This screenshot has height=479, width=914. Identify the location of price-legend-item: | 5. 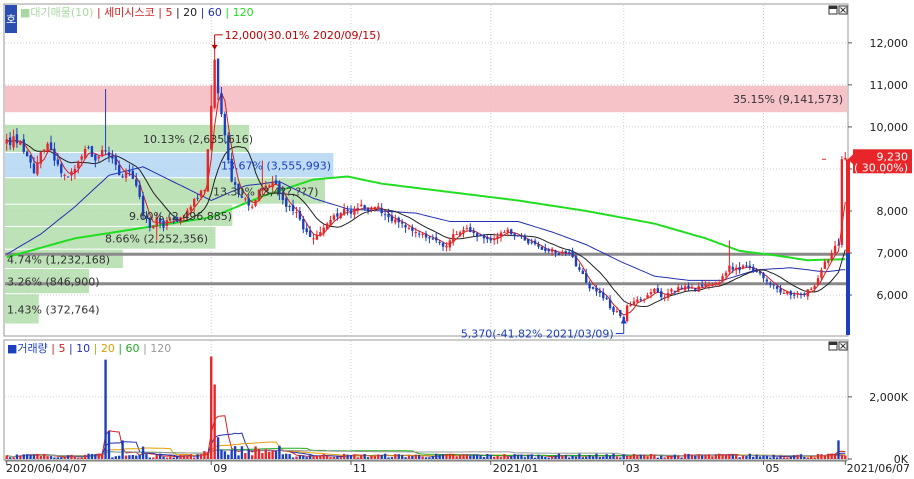
(167, 12).